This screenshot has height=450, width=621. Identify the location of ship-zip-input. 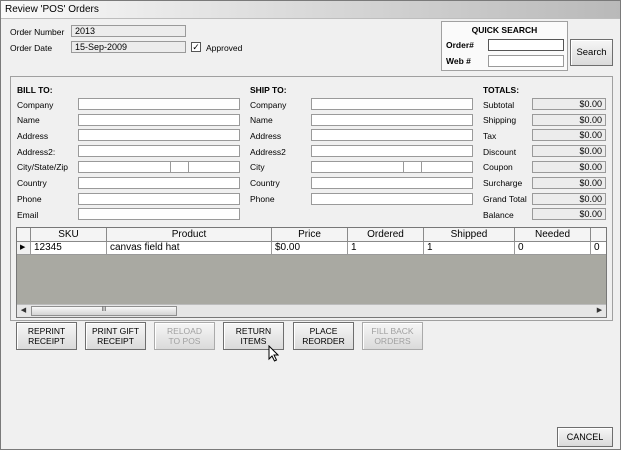
(447, 167).